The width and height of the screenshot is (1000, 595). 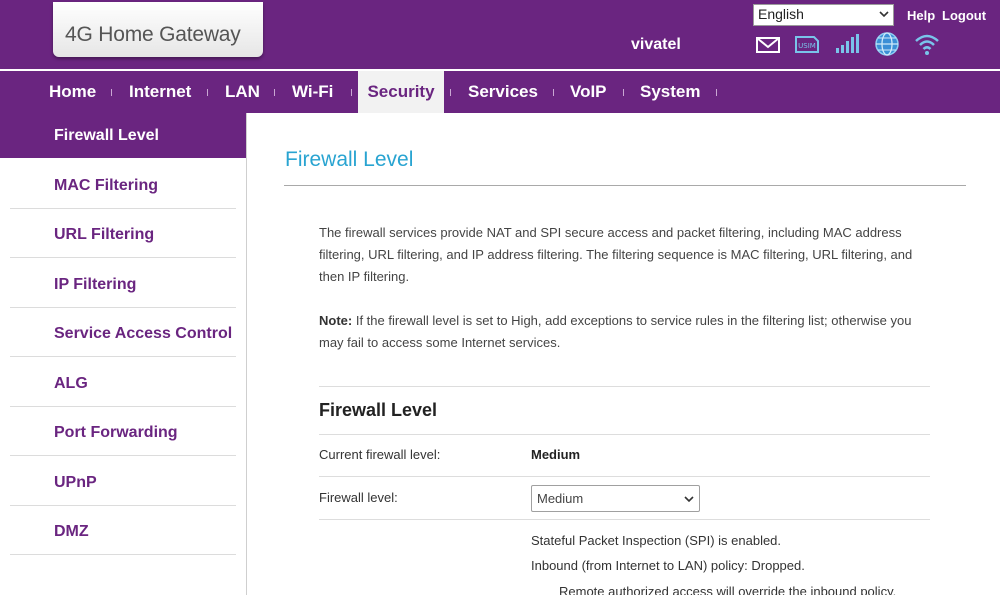 What do you see at coordinates (123, 432) in the screenshot?
I see `sidebar-item-port-forwarding: Port Forwarding` at bounding box center [123, 432].